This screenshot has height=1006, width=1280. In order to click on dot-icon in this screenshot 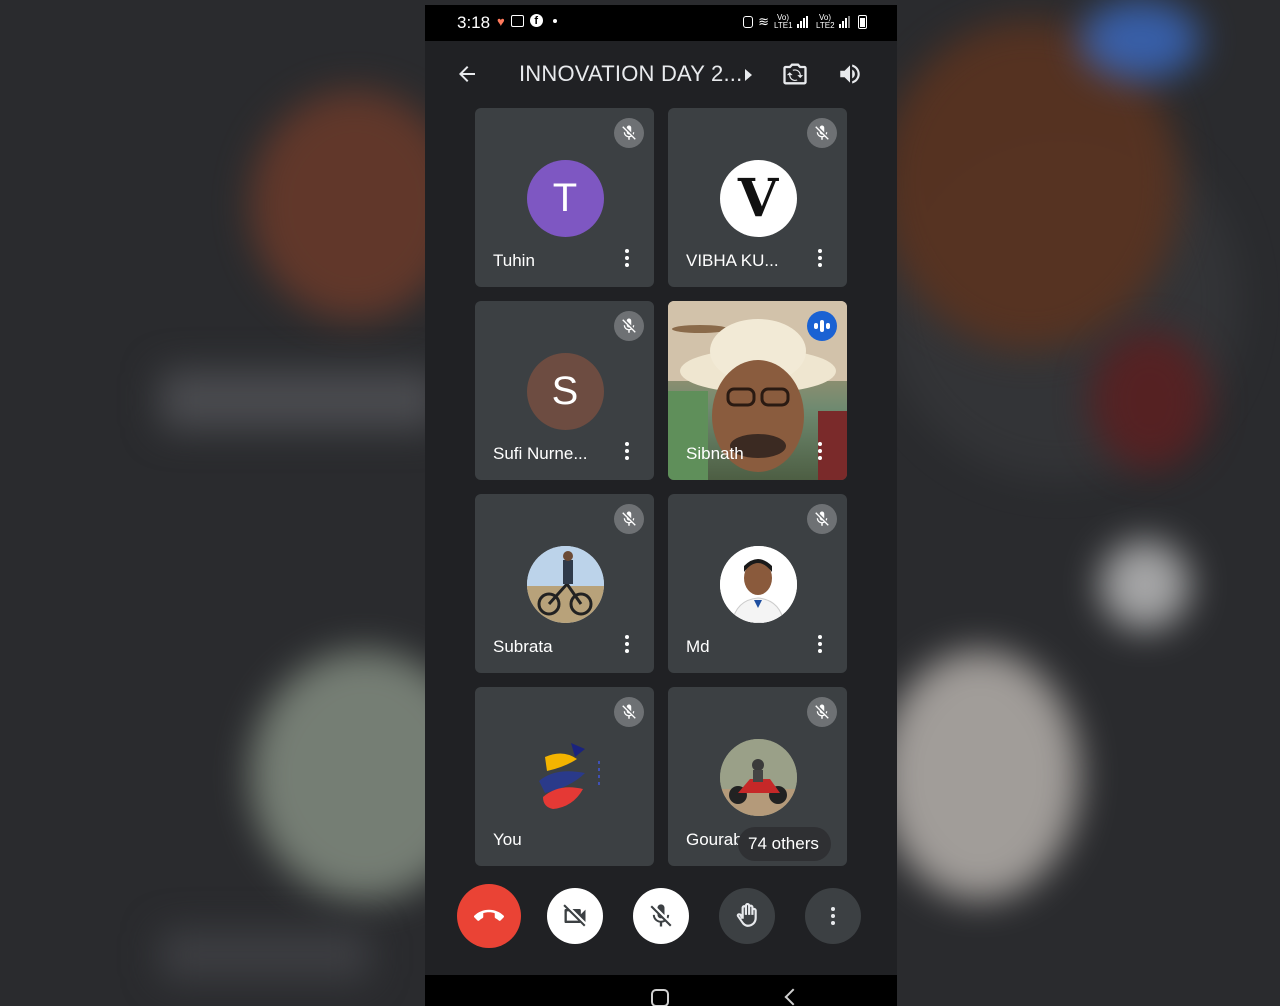, I will do `click(554, 21)`.